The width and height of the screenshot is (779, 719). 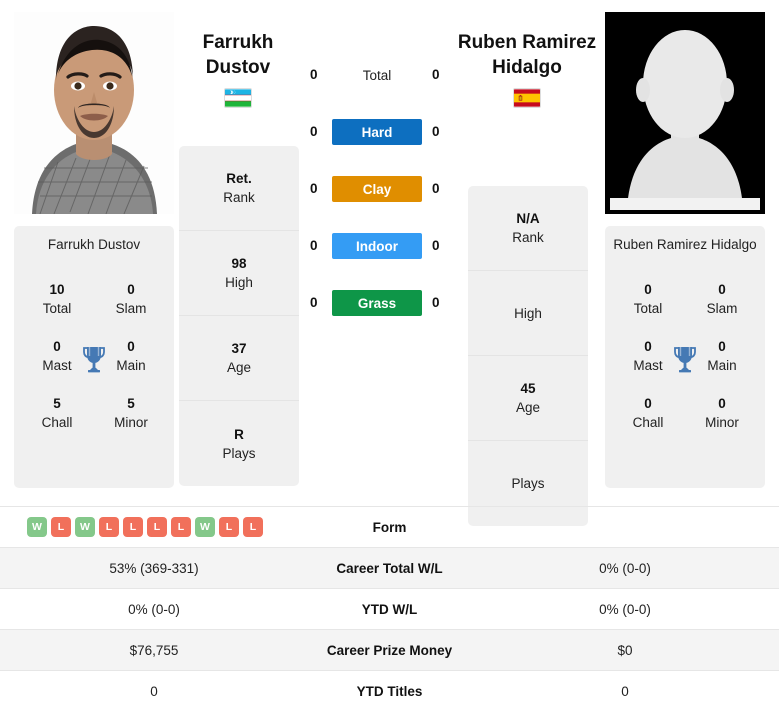 I want to click on stat-minor: 5 Minor, so click(x=131, y=422).